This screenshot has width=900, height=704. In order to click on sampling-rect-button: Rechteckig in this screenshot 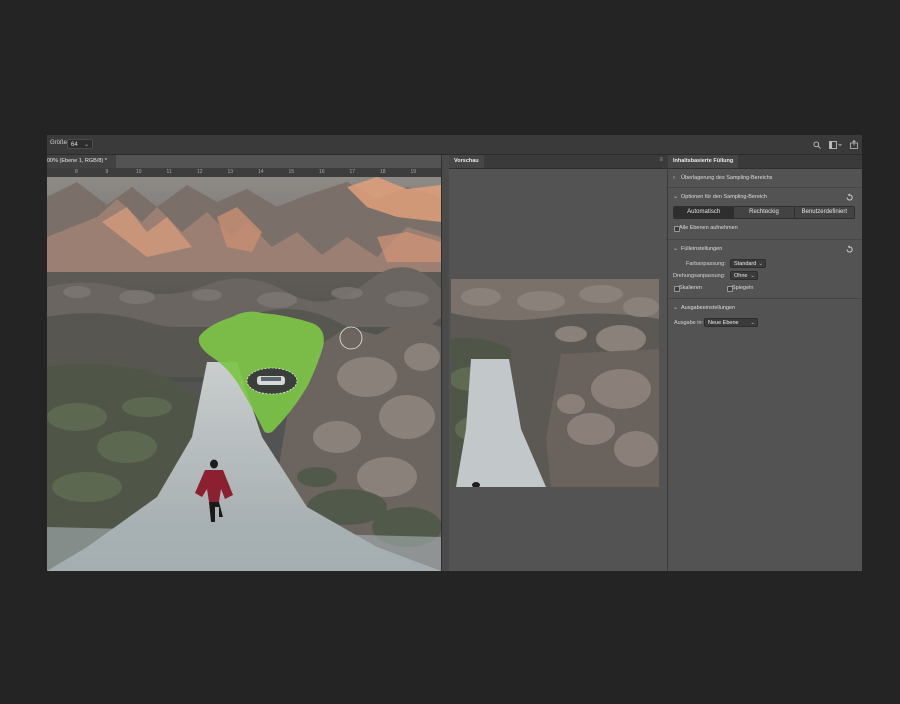, I will do `click(764, 212)`.